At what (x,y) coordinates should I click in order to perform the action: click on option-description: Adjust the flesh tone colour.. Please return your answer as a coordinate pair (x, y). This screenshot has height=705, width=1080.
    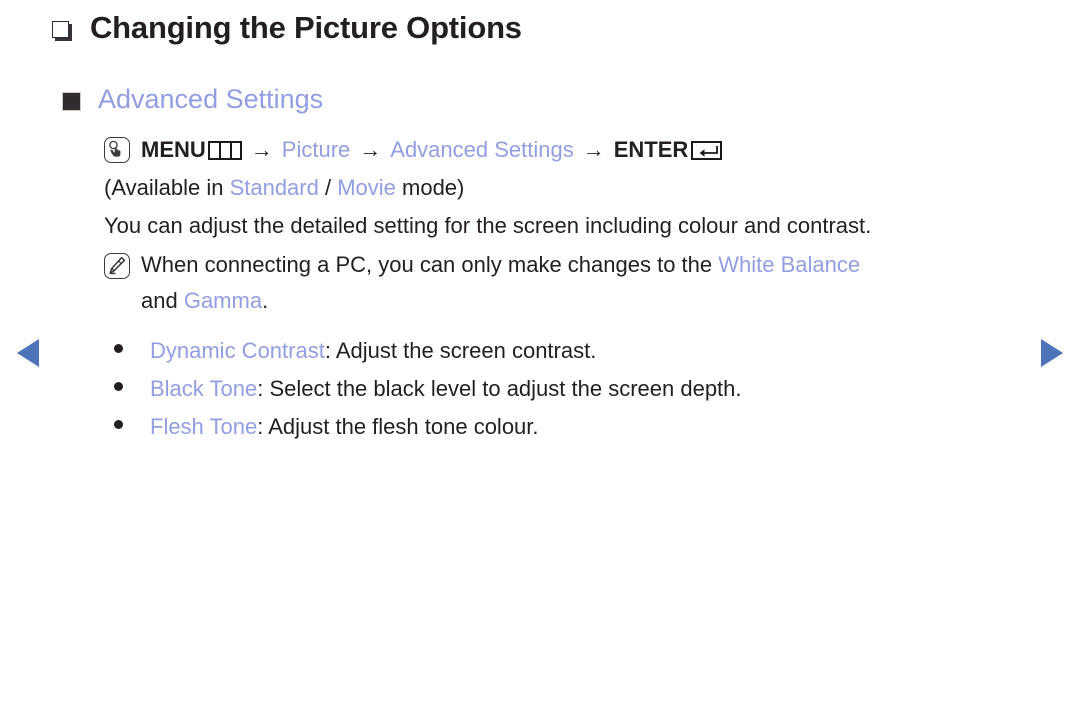
    Looking at the image, I should click on (403, 426).